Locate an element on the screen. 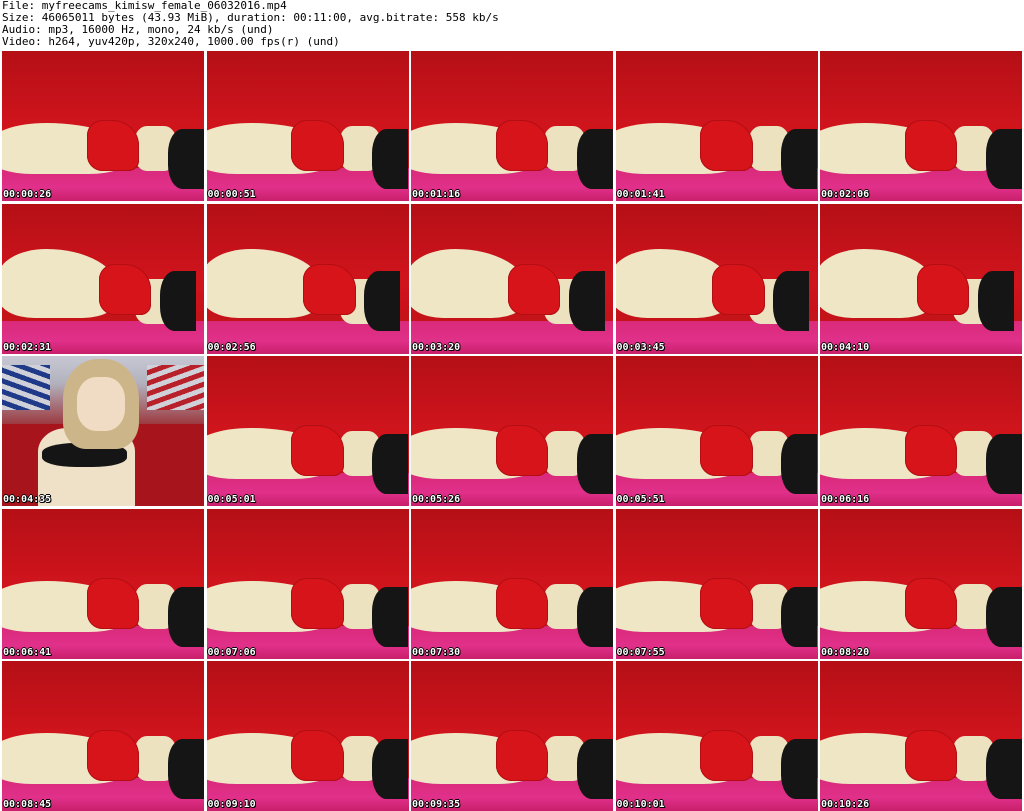  thumbnail-timestamp: 00:03:20 is located at coordinates (436, 347).